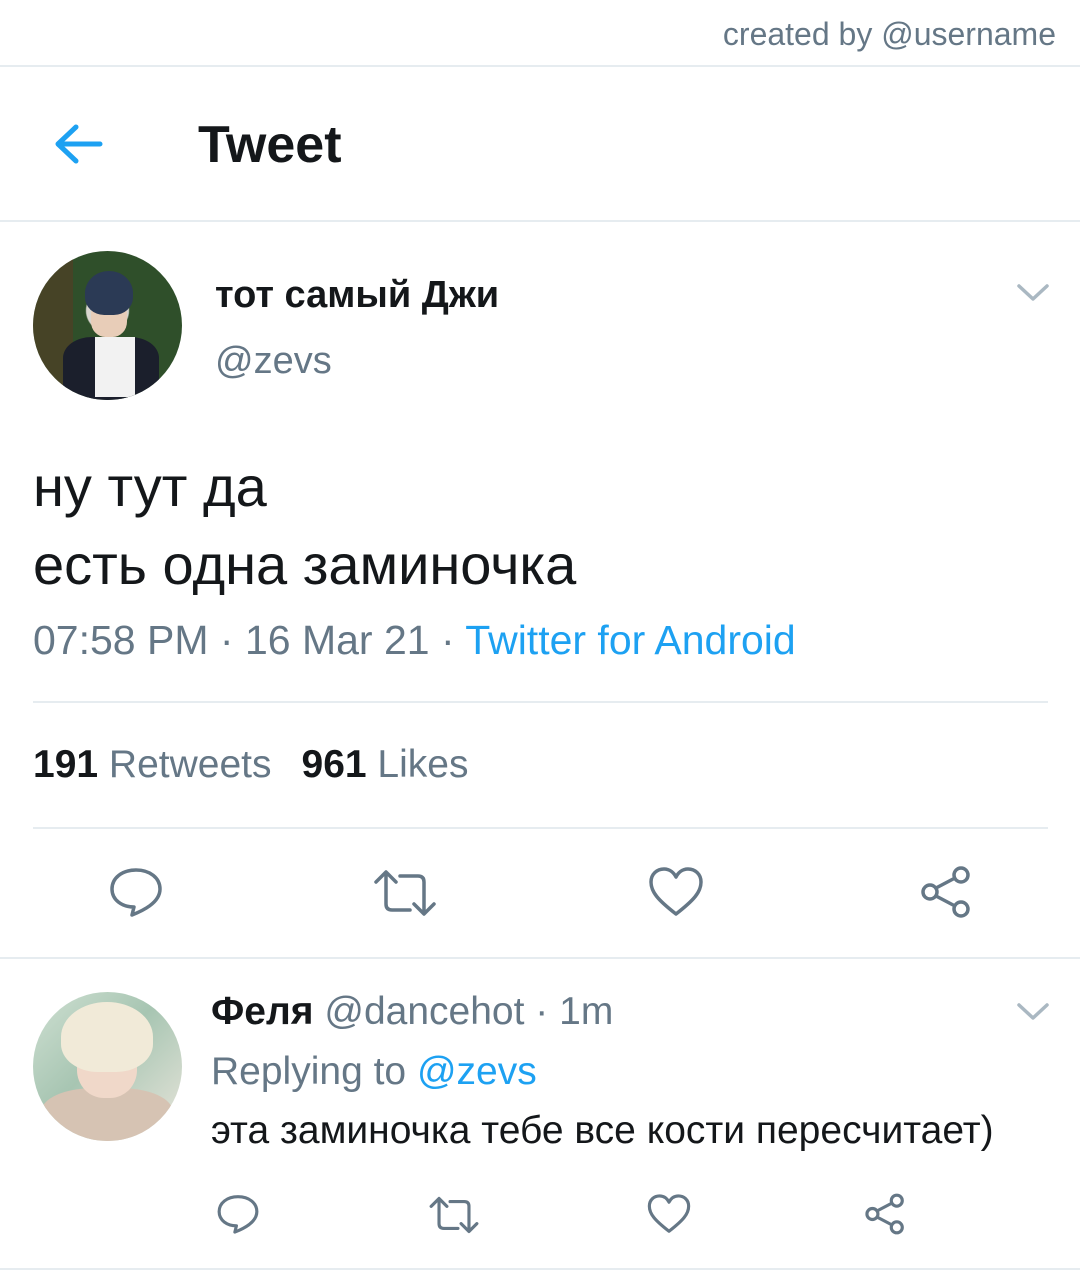 Image resolution: width=1080 pixels, height=1286 pixels. I want to click on replying-label: Replying to, so click(309, 1071).